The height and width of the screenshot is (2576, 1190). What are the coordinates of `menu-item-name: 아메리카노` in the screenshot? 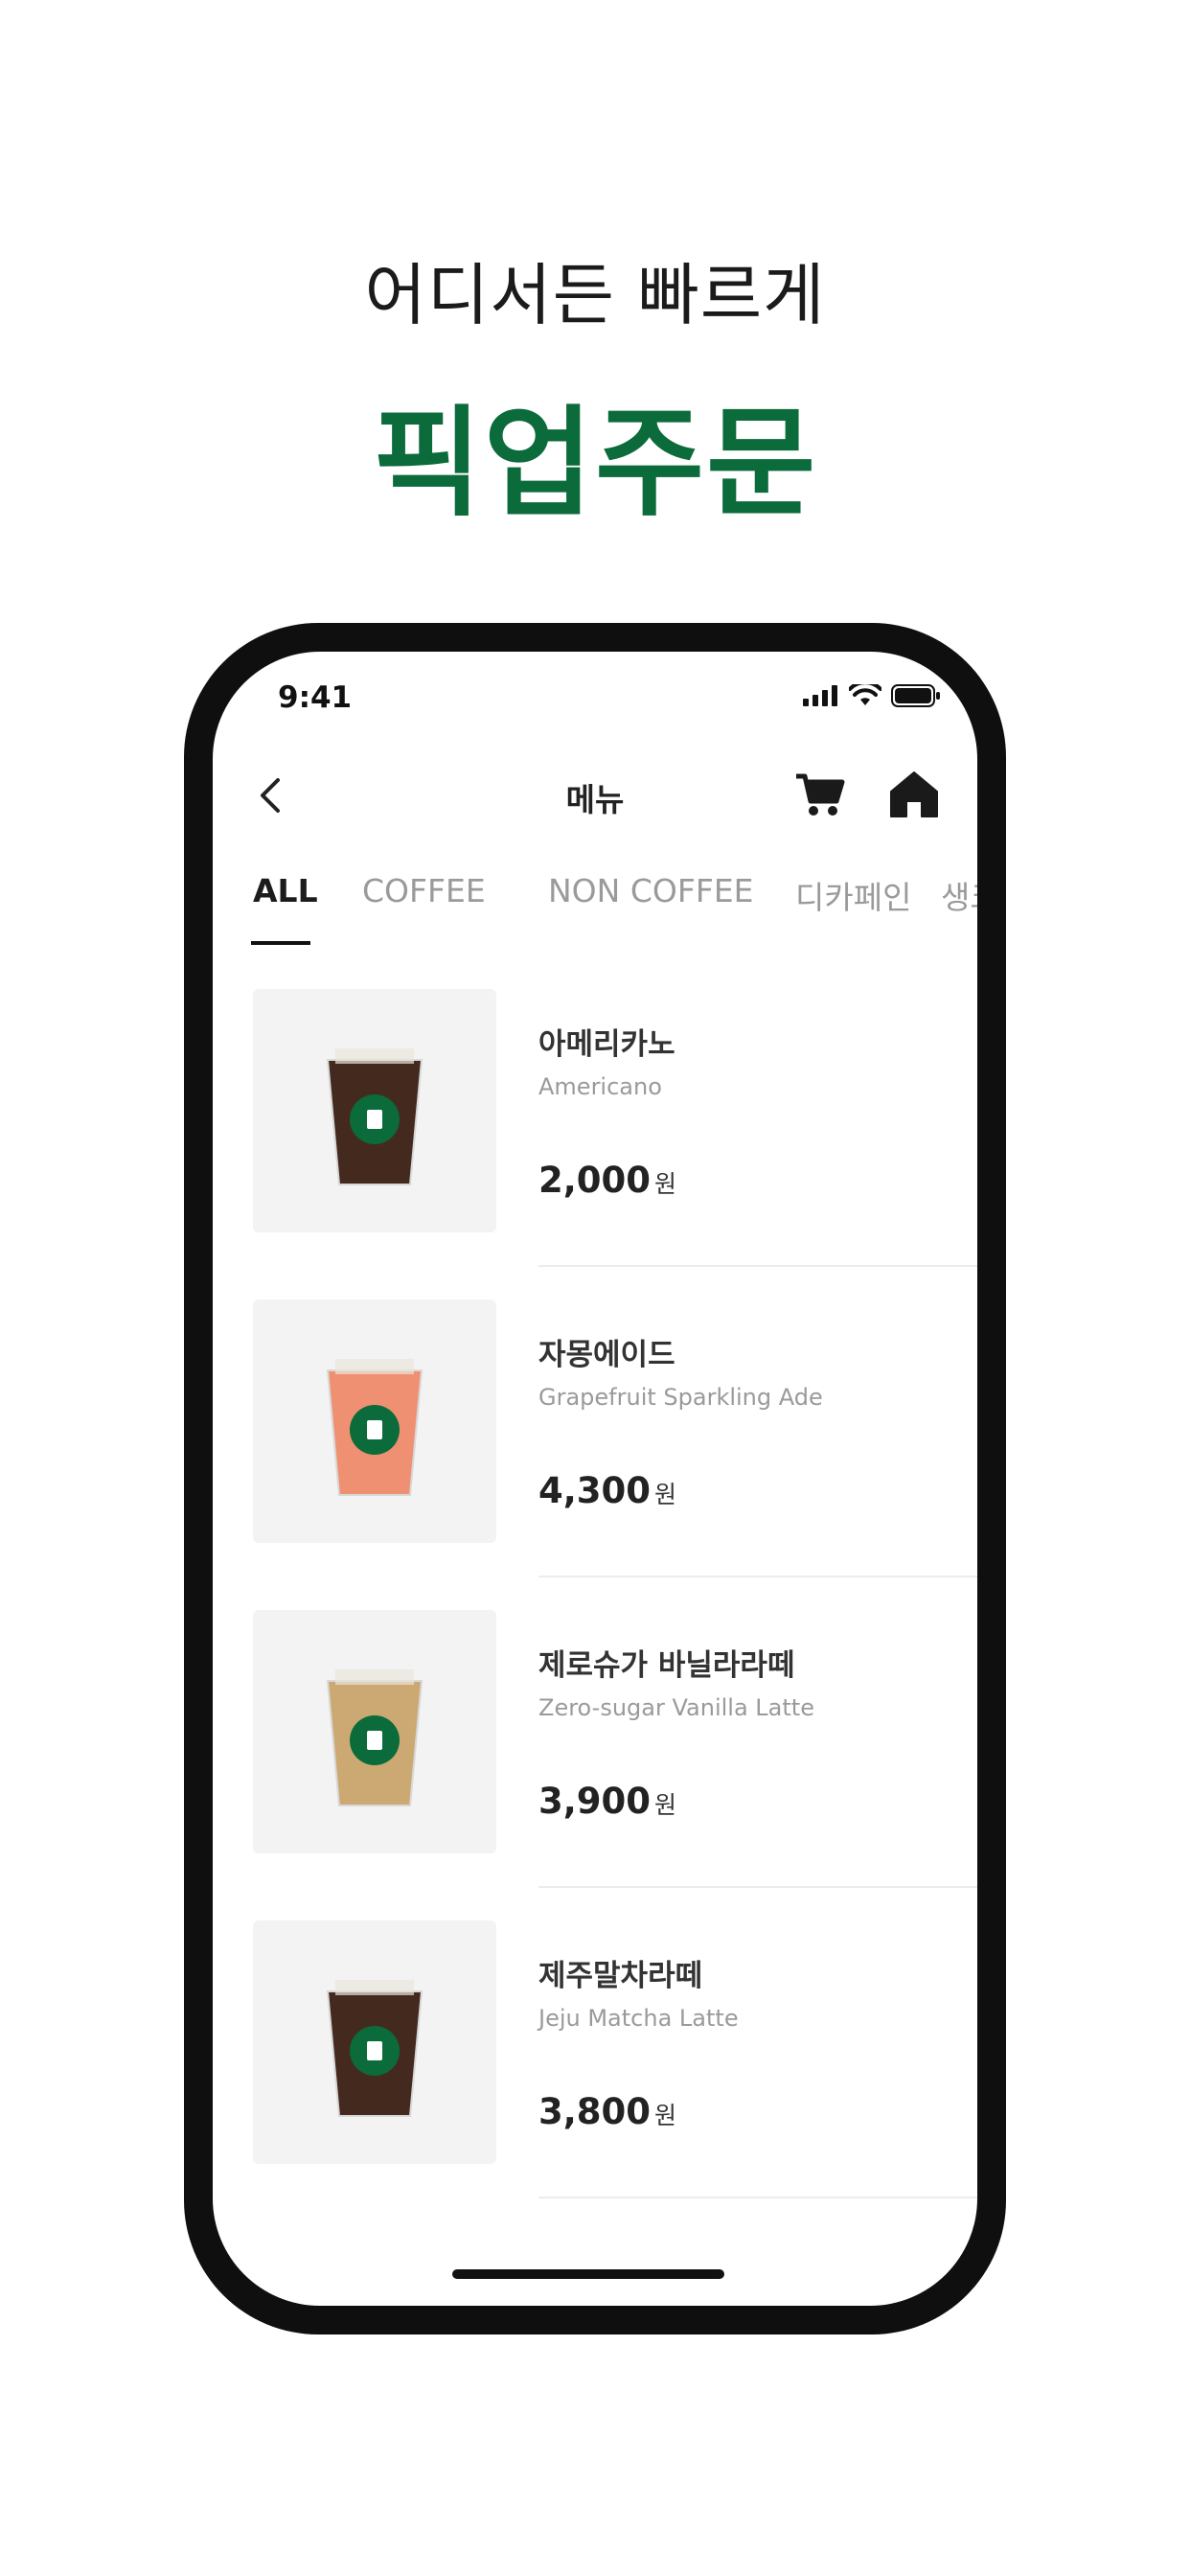 It's located at (606, 1044).